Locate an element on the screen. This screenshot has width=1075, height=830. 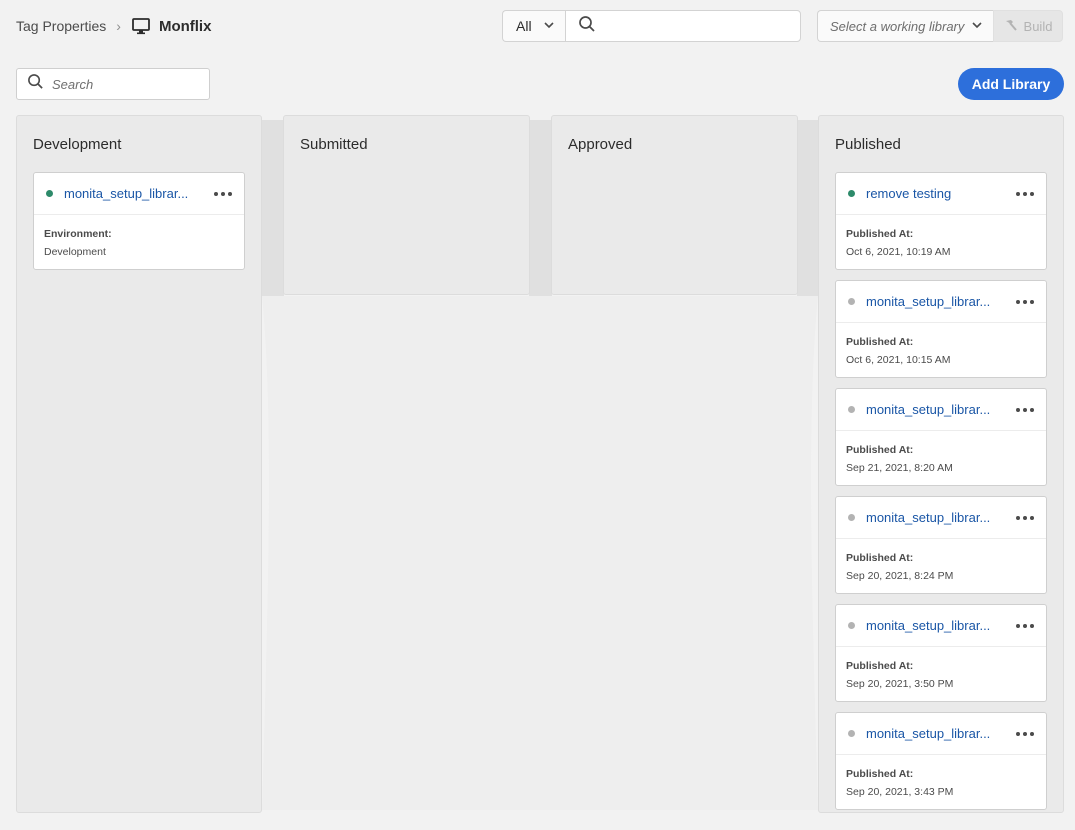
card-value: Oct 6, 2021, 10:19 AM is located at coordinates (898, 252).